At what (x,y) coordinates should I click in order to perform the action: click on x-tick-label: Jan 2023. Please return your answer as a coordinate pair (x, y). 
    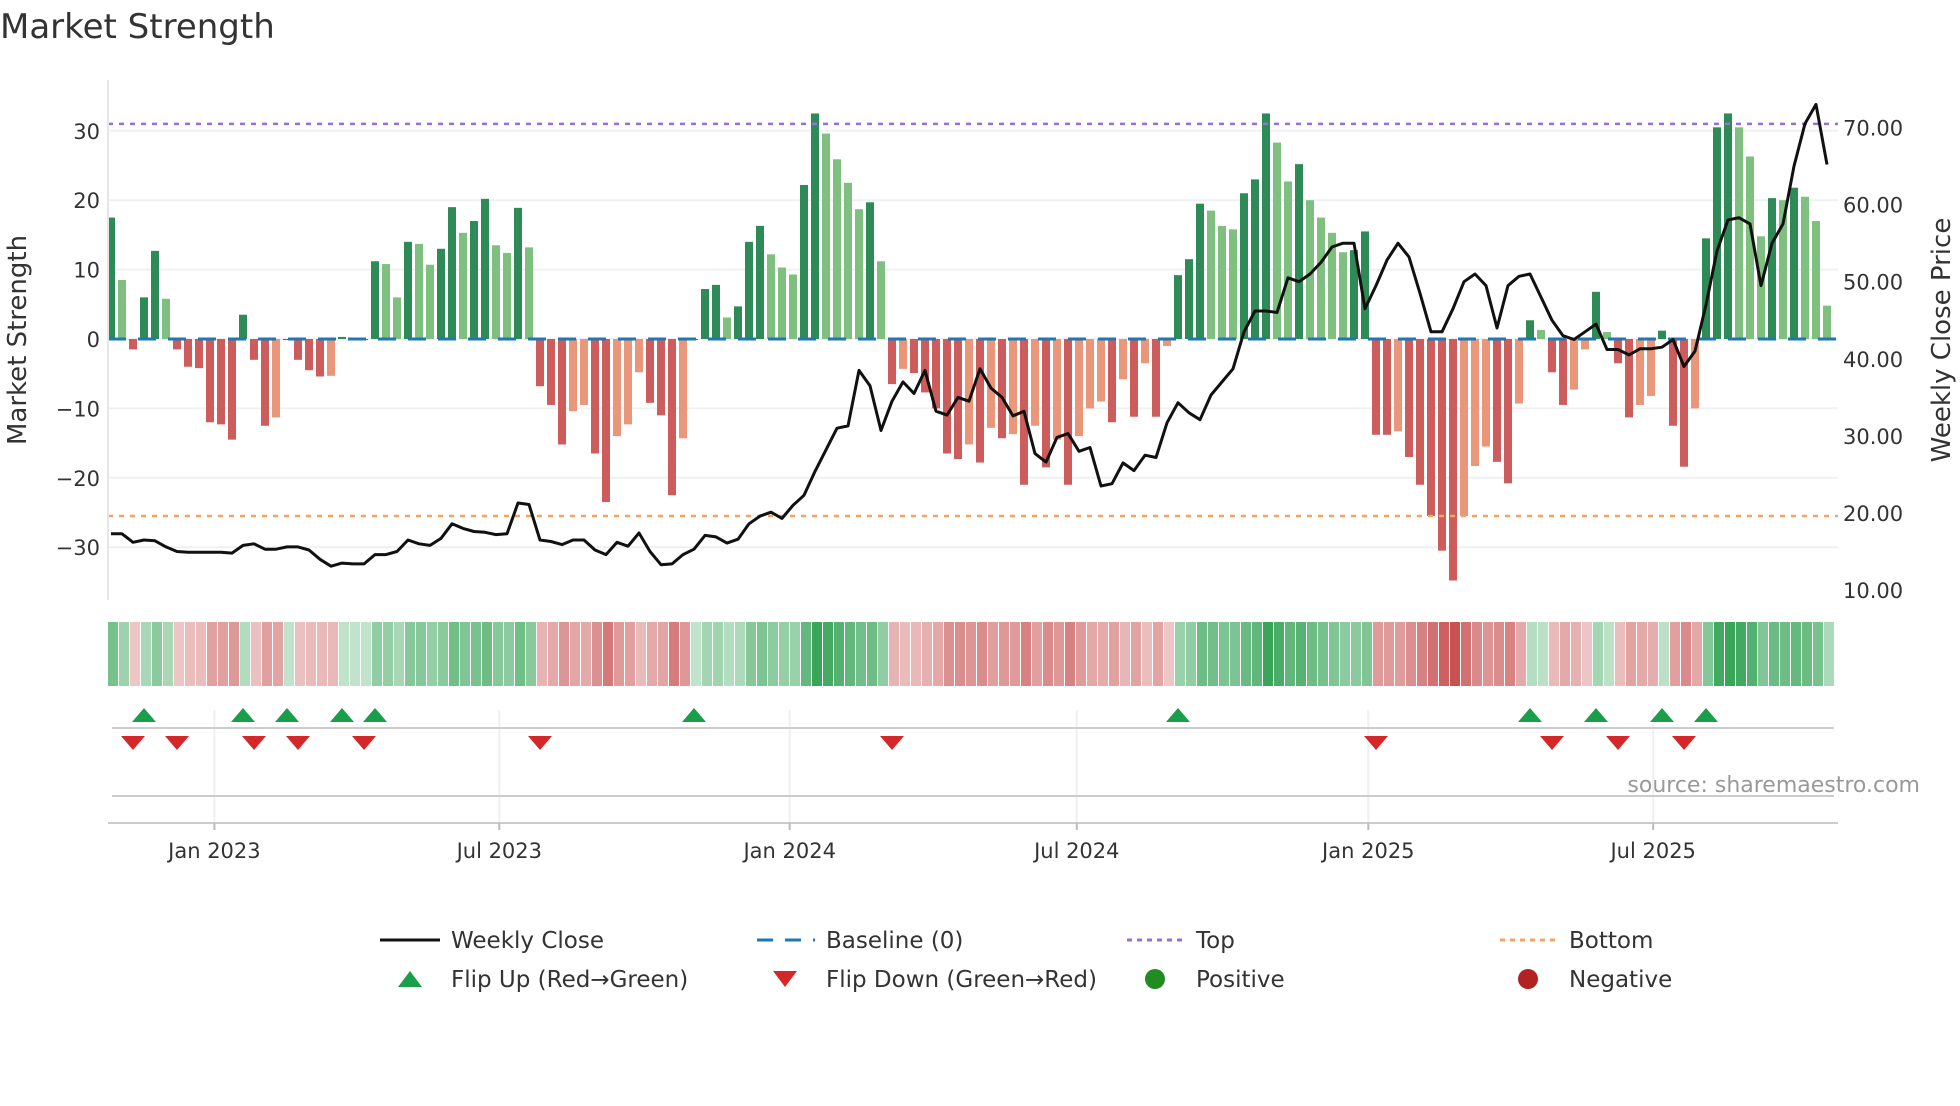
    Looking at the image, I should click on (213, 851).